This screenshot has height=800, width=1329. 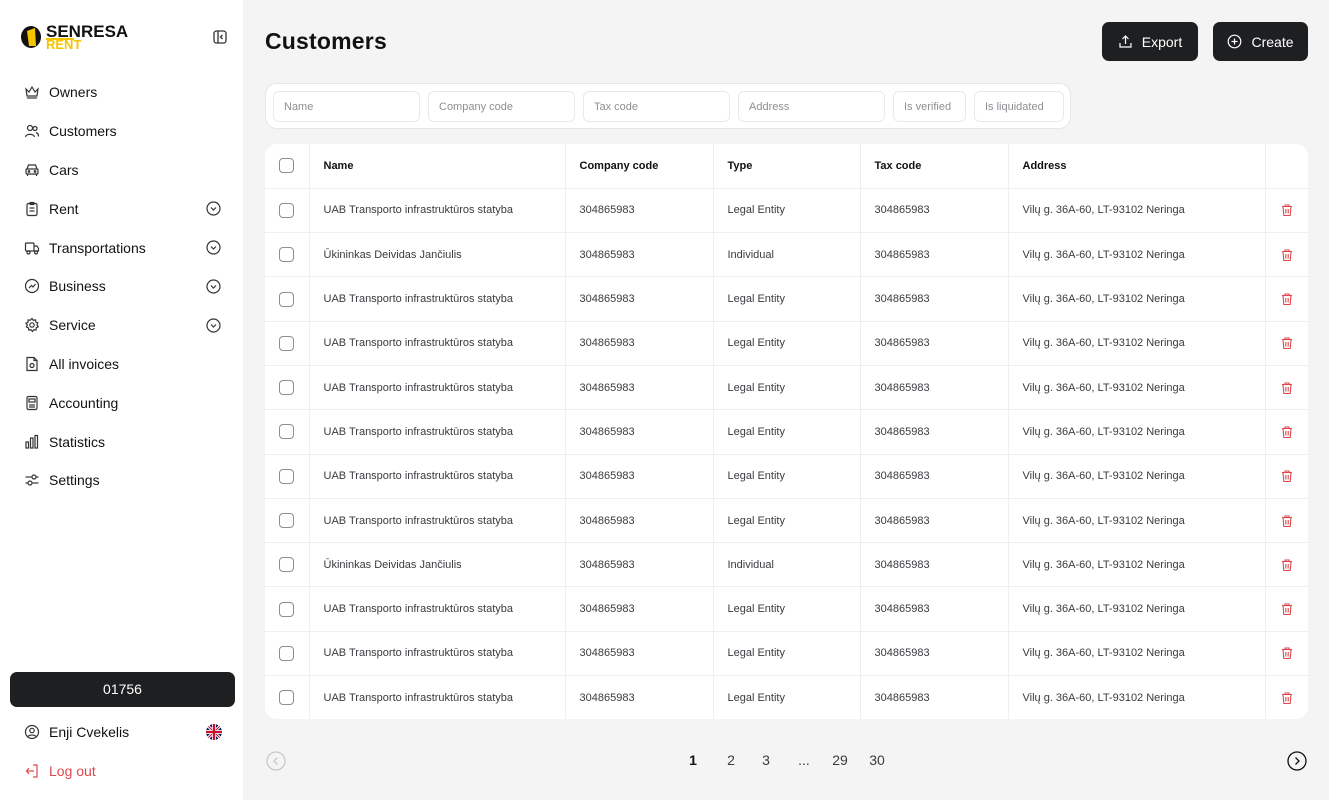 I want to click on page-number: 3, so click(x=766, y=760).